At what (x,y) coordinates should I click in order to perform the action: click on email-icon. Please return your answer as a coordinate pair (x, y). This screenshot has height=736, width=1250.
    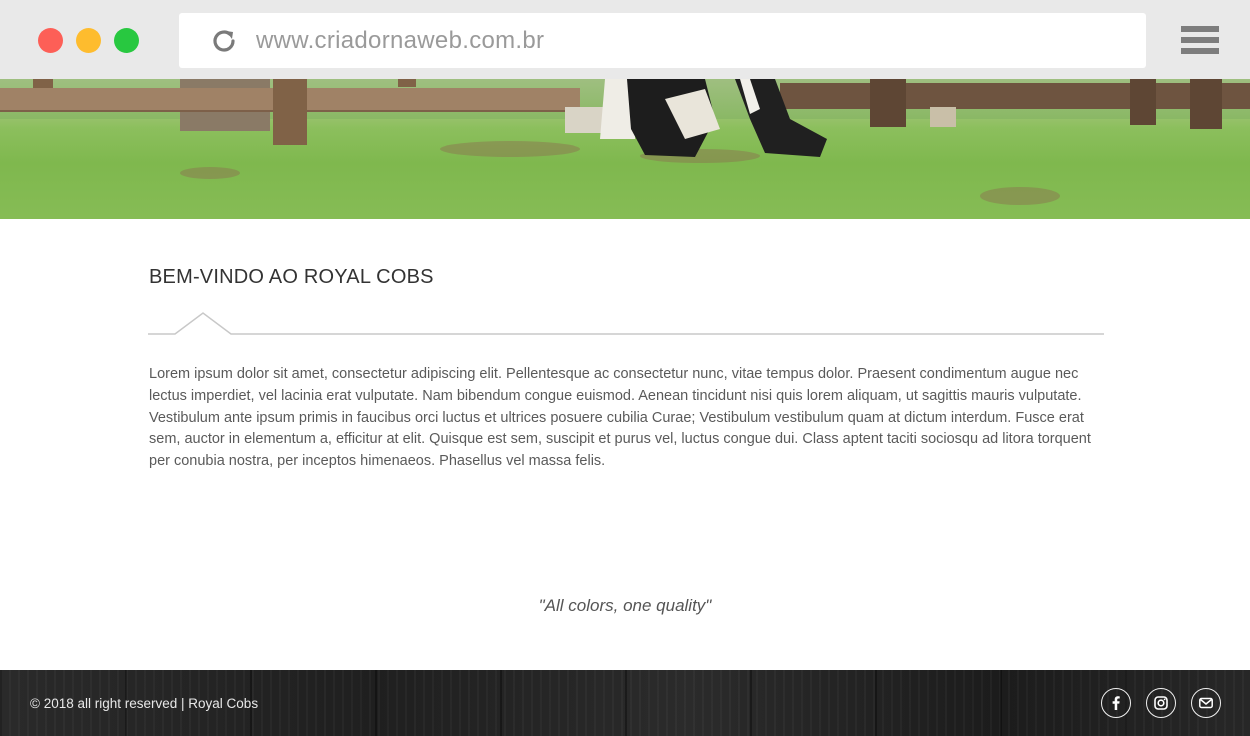
    Looking at the image, I should click on (1206, 703).